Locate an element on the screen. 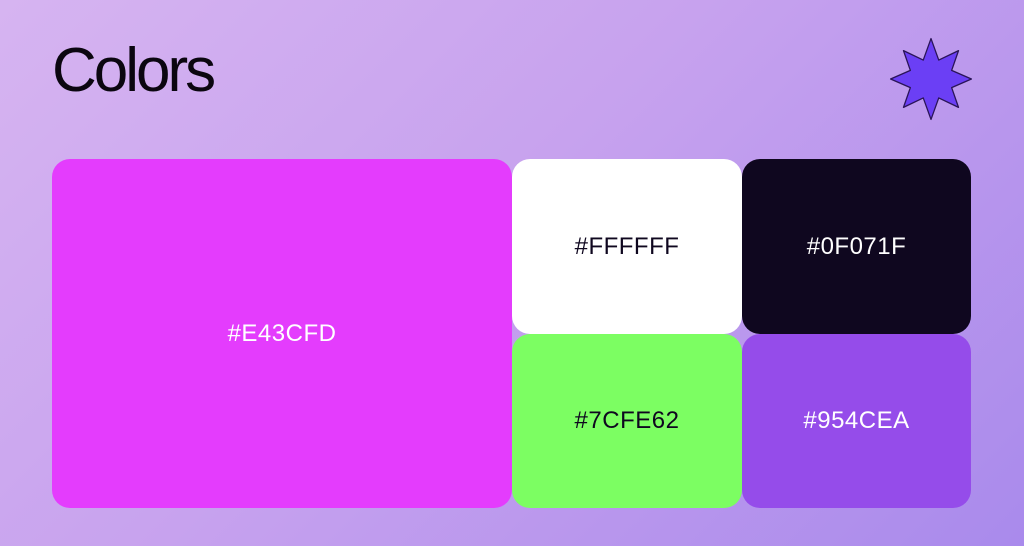 The image size is (1024, 546). color-swatch-label: #E43CFD is located at coordinates (282, 333).